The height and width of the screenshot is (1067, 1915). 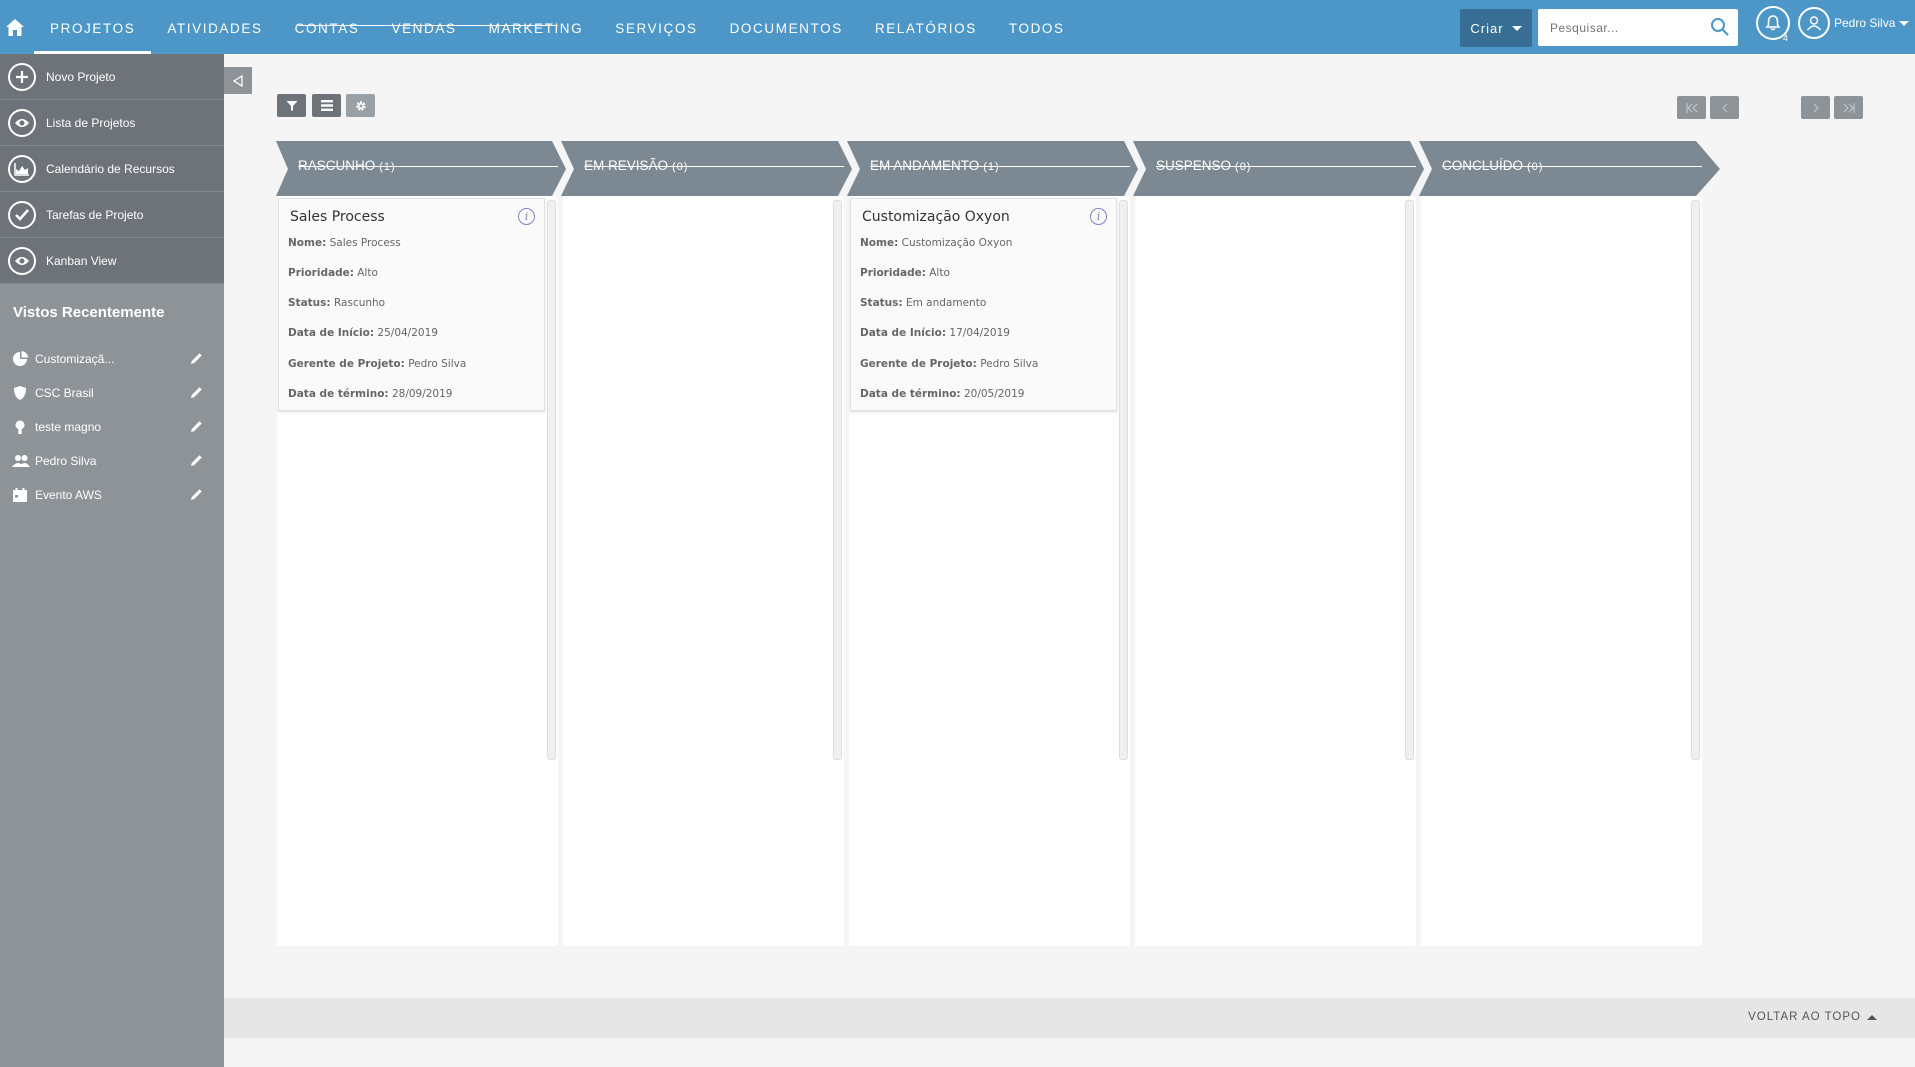 I want to click on user-menu: Pedro Silva, so click(x=1854, y=23).